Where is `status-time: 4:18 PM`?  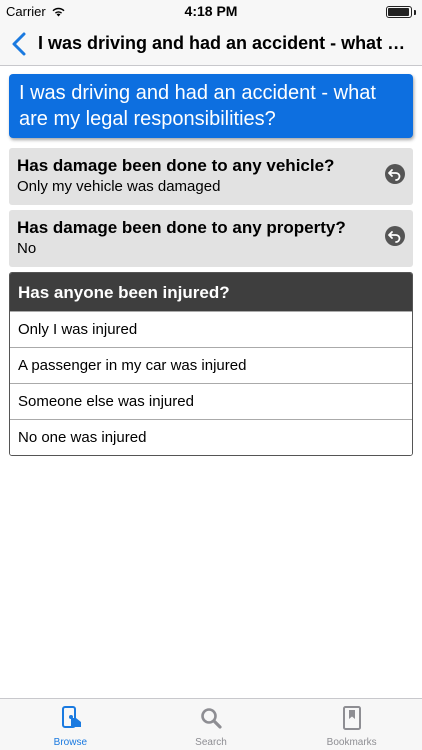
status-time: 4:18 PM is located at coordinates (211, 11).